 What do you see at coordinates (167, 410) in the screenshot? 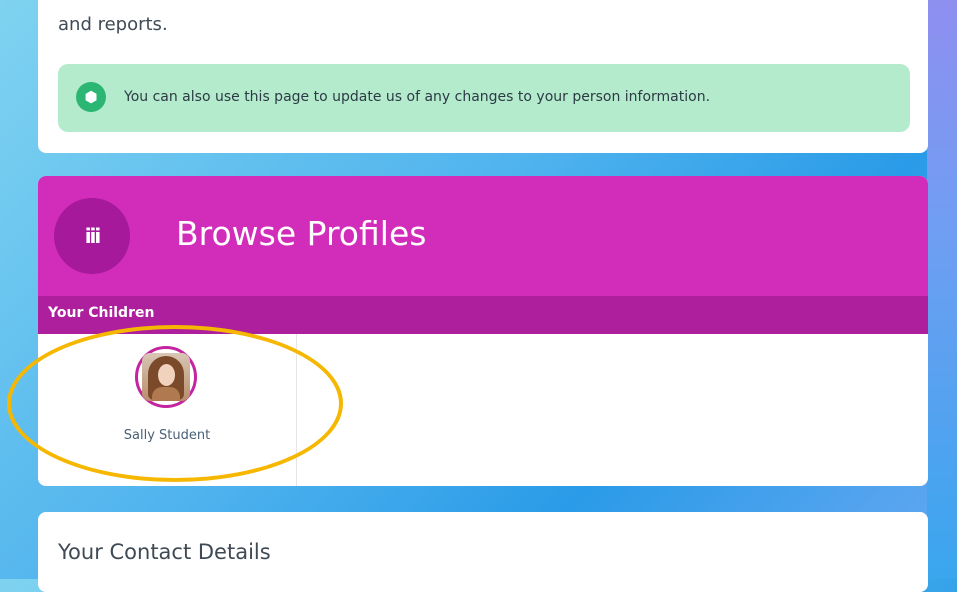
I see `child-profile-tile: Sally Student` at bounding box center [167, 410].